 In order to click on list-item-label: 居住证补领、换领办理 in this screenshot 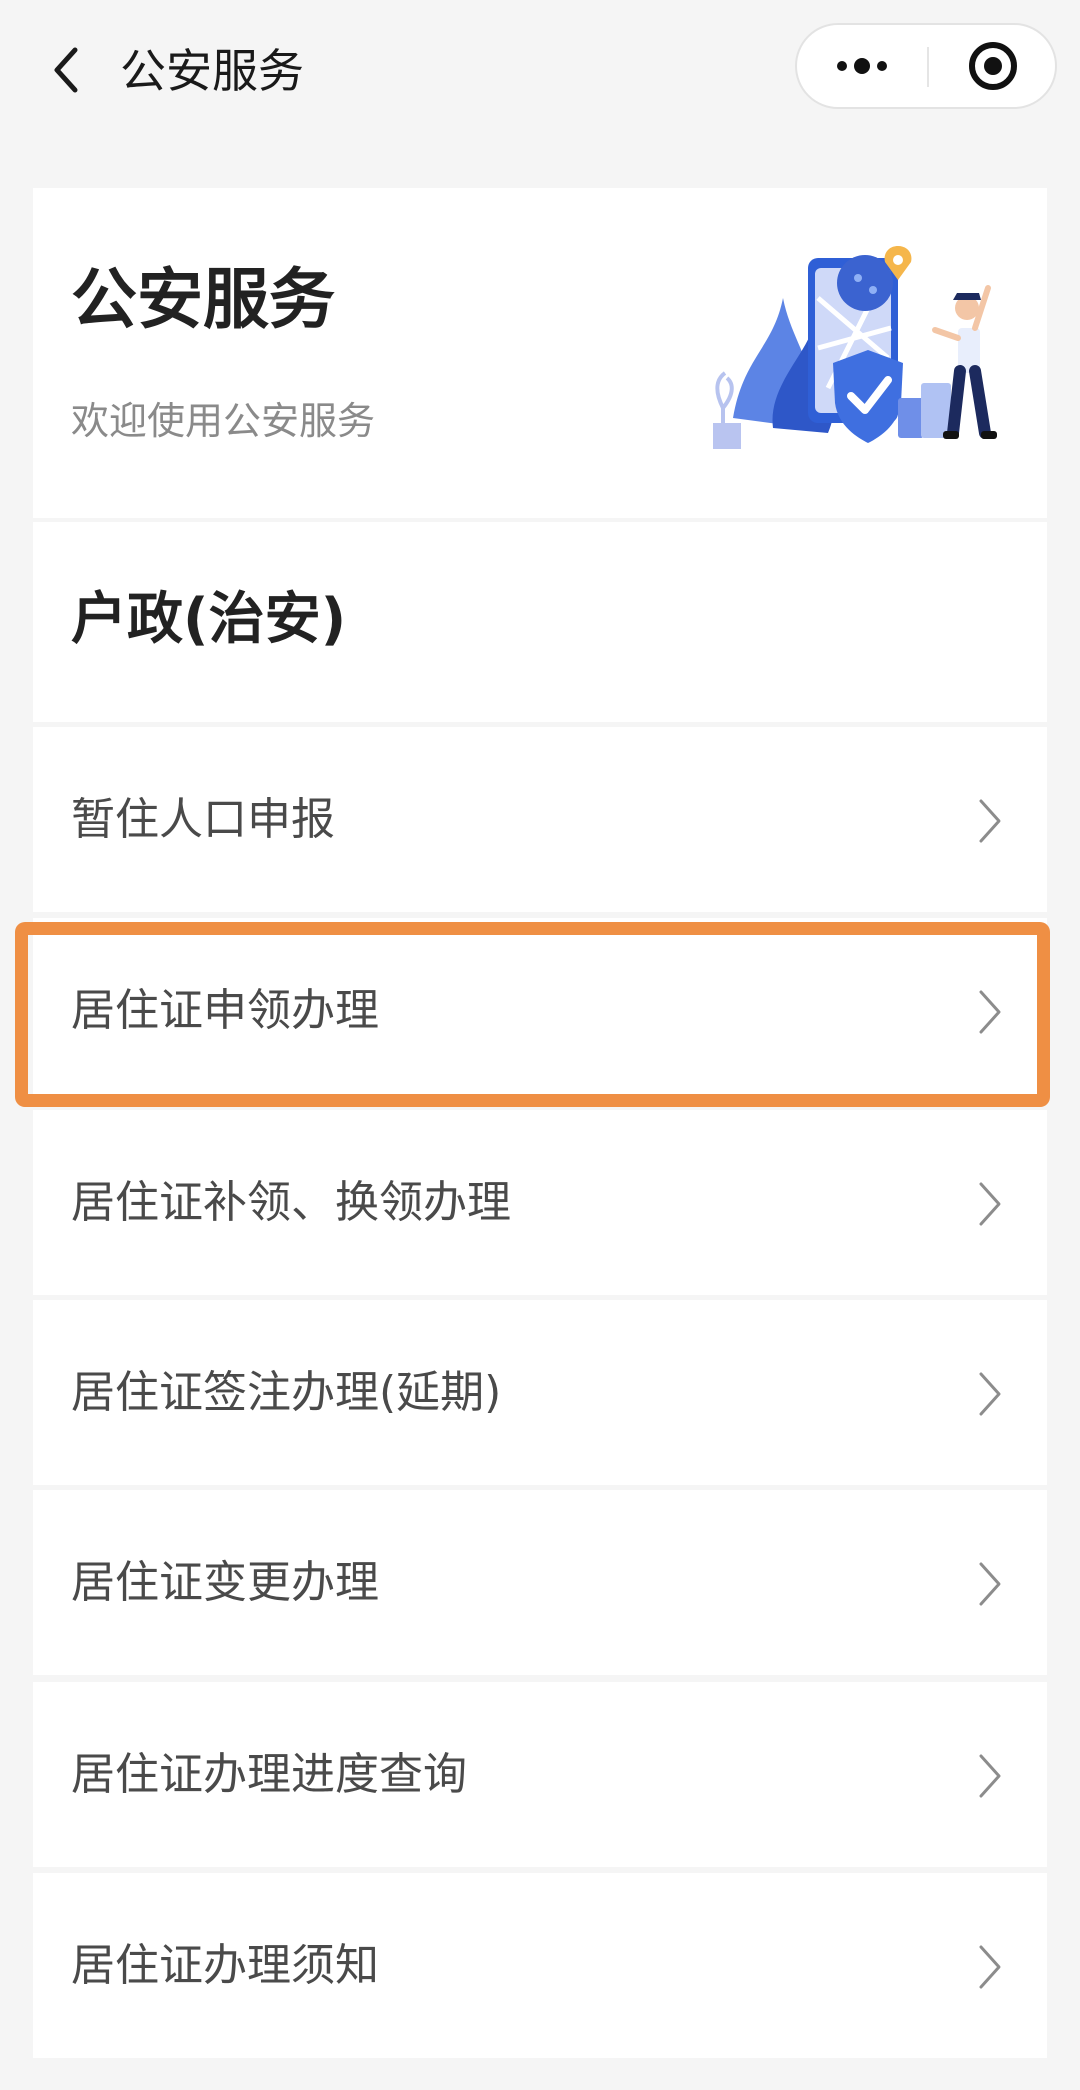, I will do `click(291, 1202)`.